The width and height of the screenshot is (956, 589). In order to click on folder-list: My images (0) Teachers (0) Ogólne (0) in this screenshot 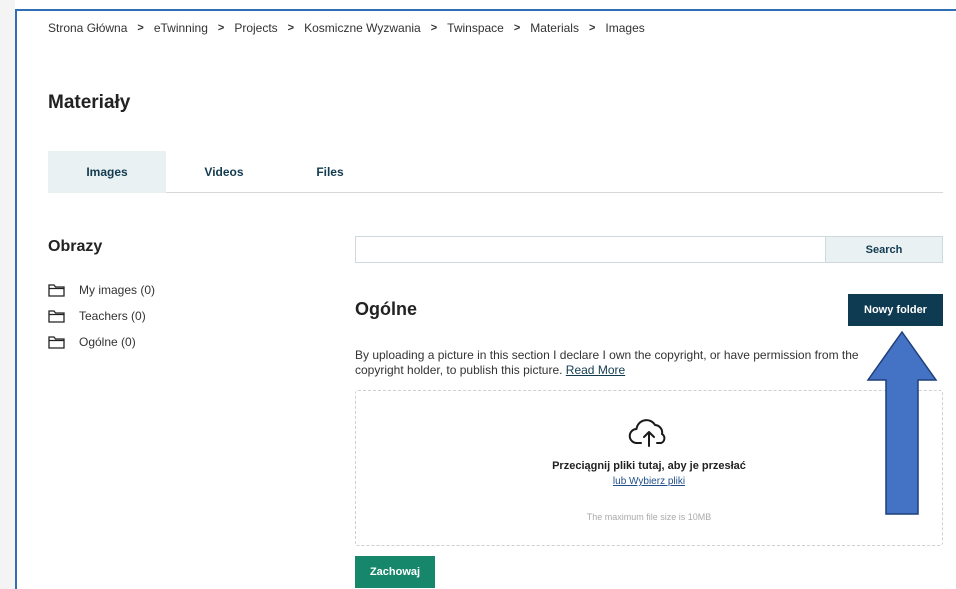, I will do `click(101, 319)`.